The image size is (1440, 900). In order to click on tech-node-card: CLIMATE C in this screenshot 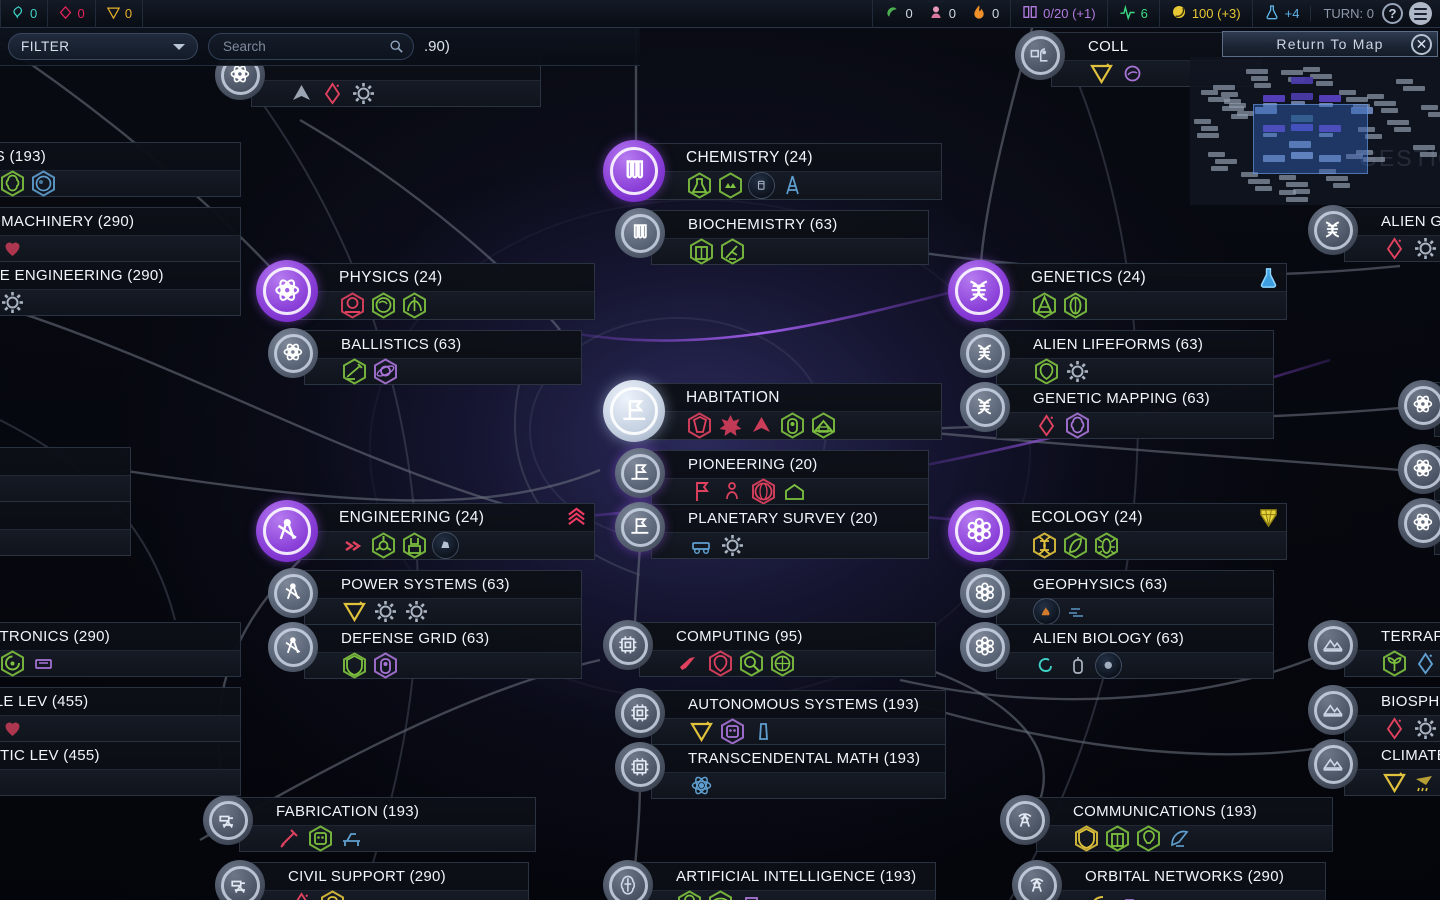, I will do `click(1392, 768)`.